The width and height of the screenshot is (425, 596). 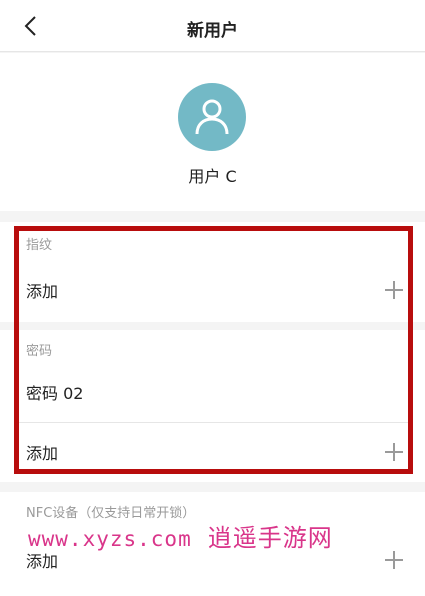 What do you see at coordinates (110, 539) in the screenshot?
I see `watermark-url: www.xyzs.com` at bounding box center [110, 539].